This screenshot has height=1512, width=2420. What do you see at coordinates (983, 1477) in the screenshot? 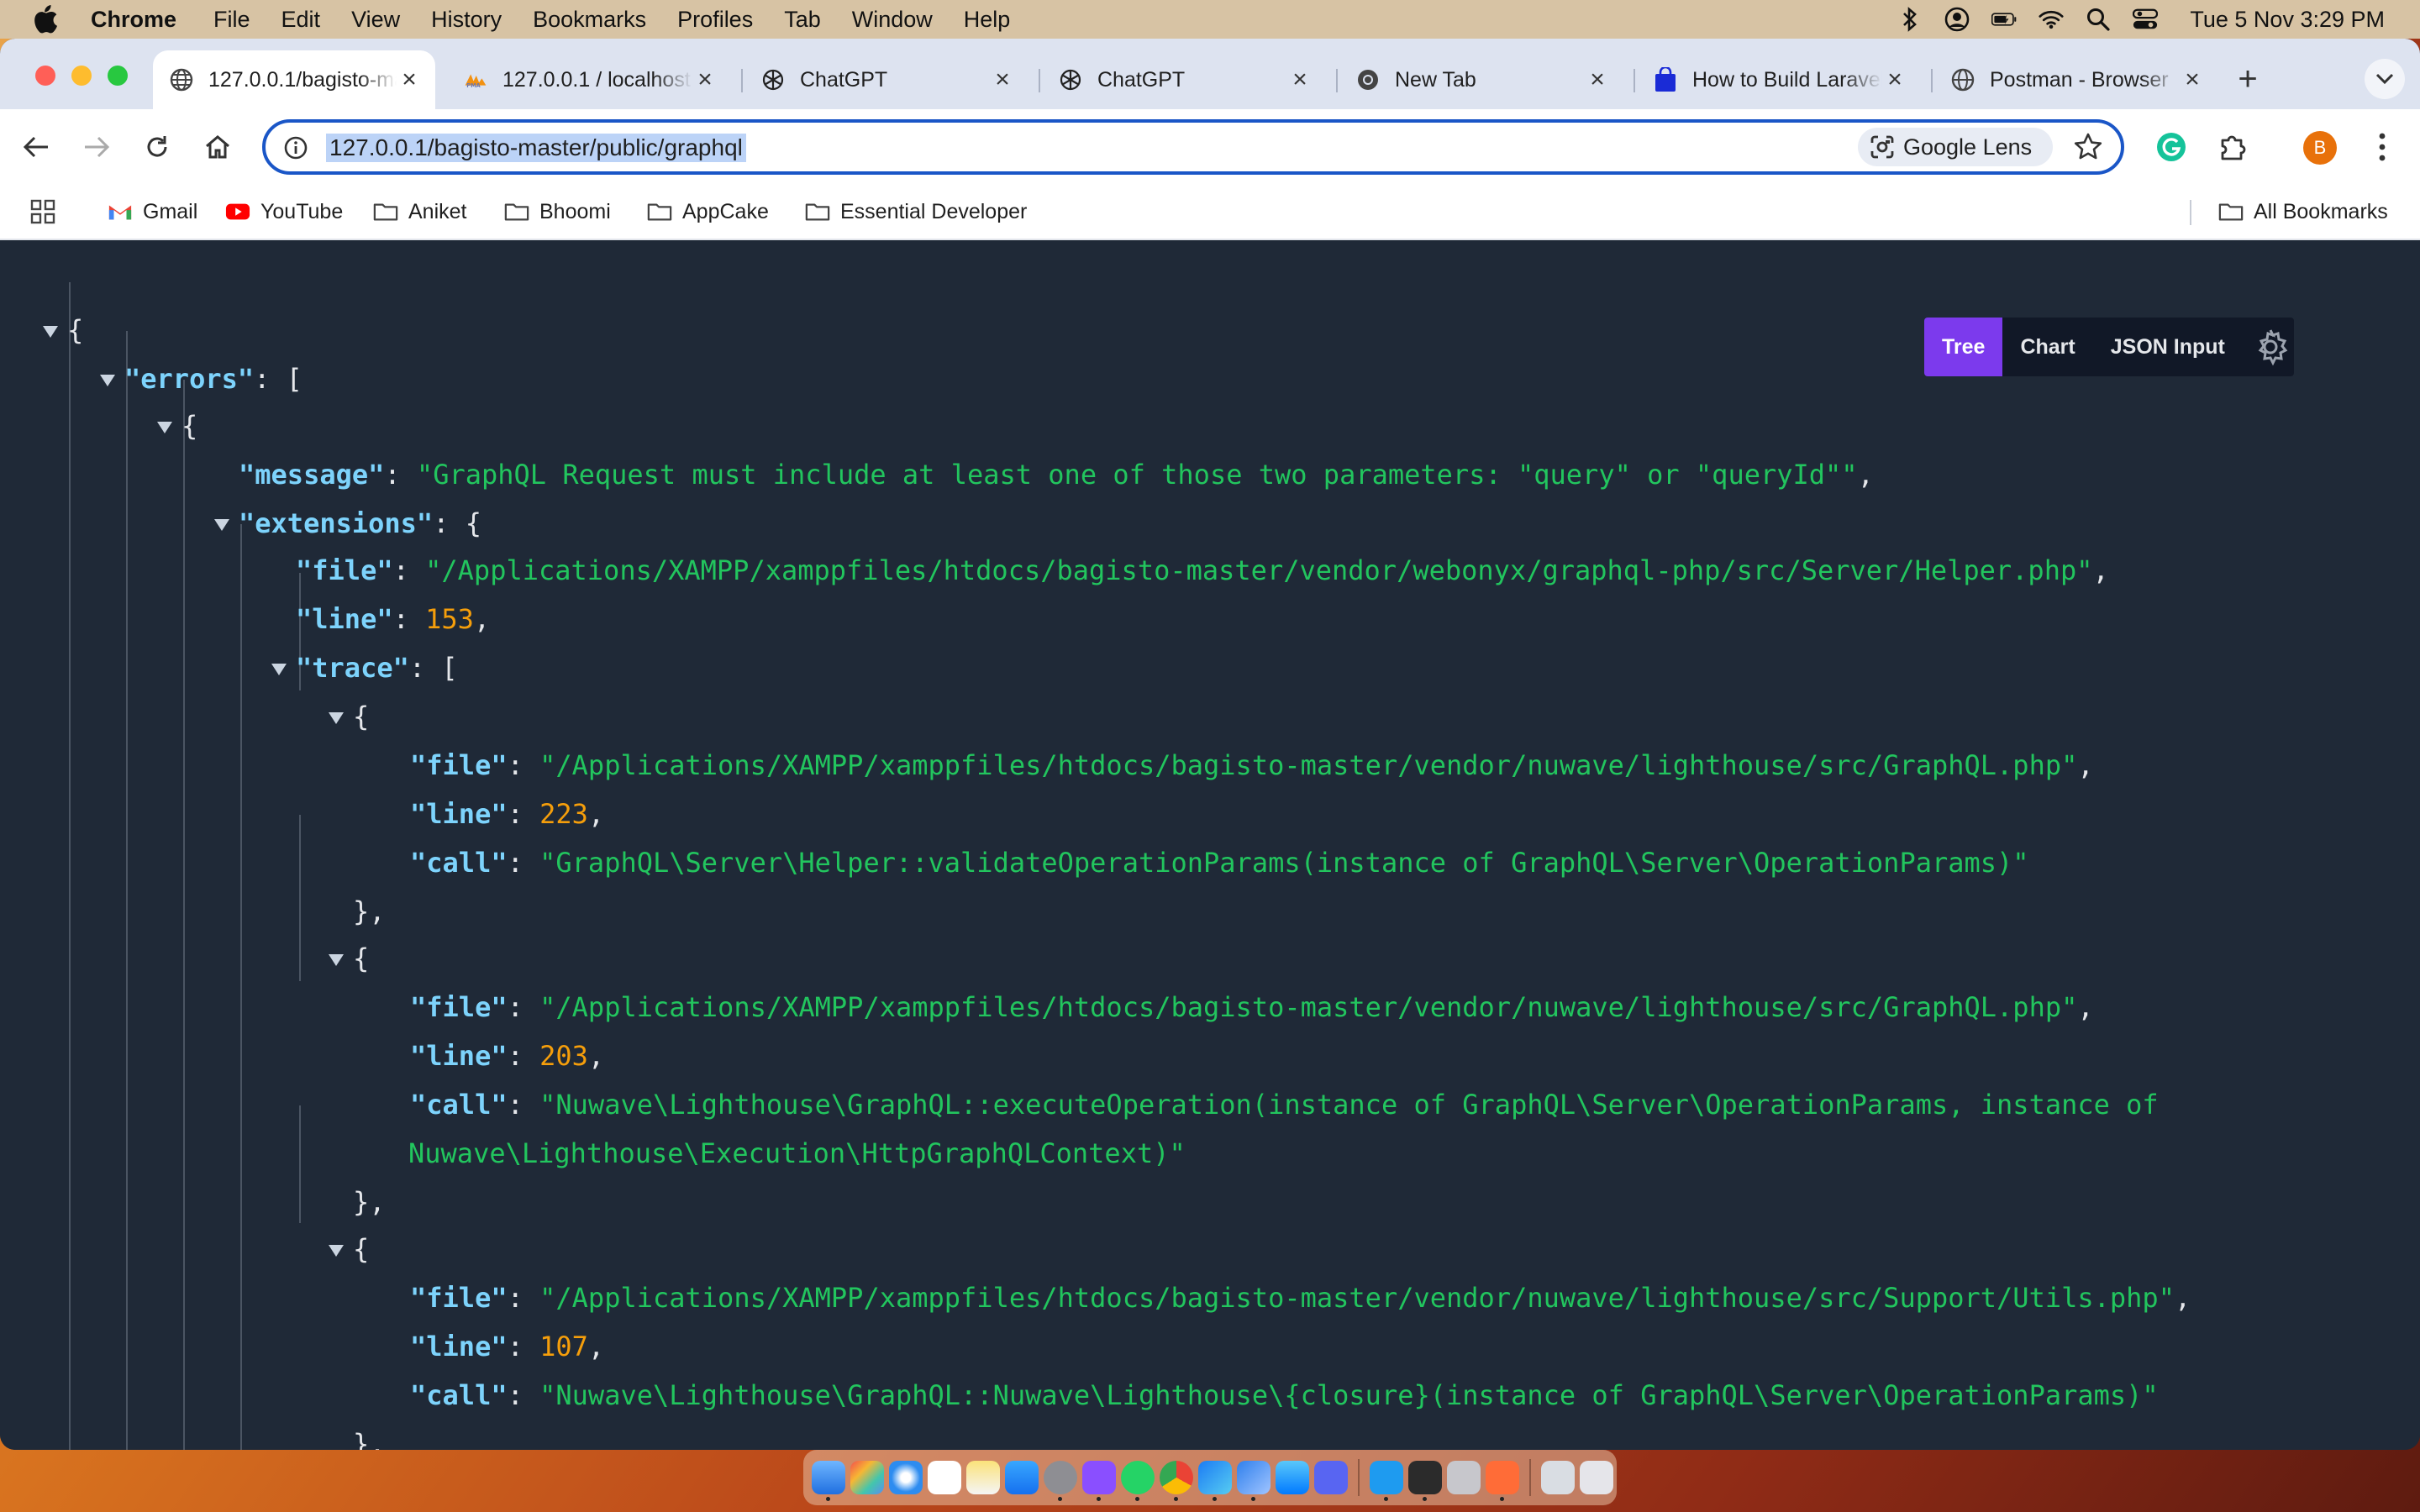
I see `notes-dock-icon` at bounding box center [983, 1477].